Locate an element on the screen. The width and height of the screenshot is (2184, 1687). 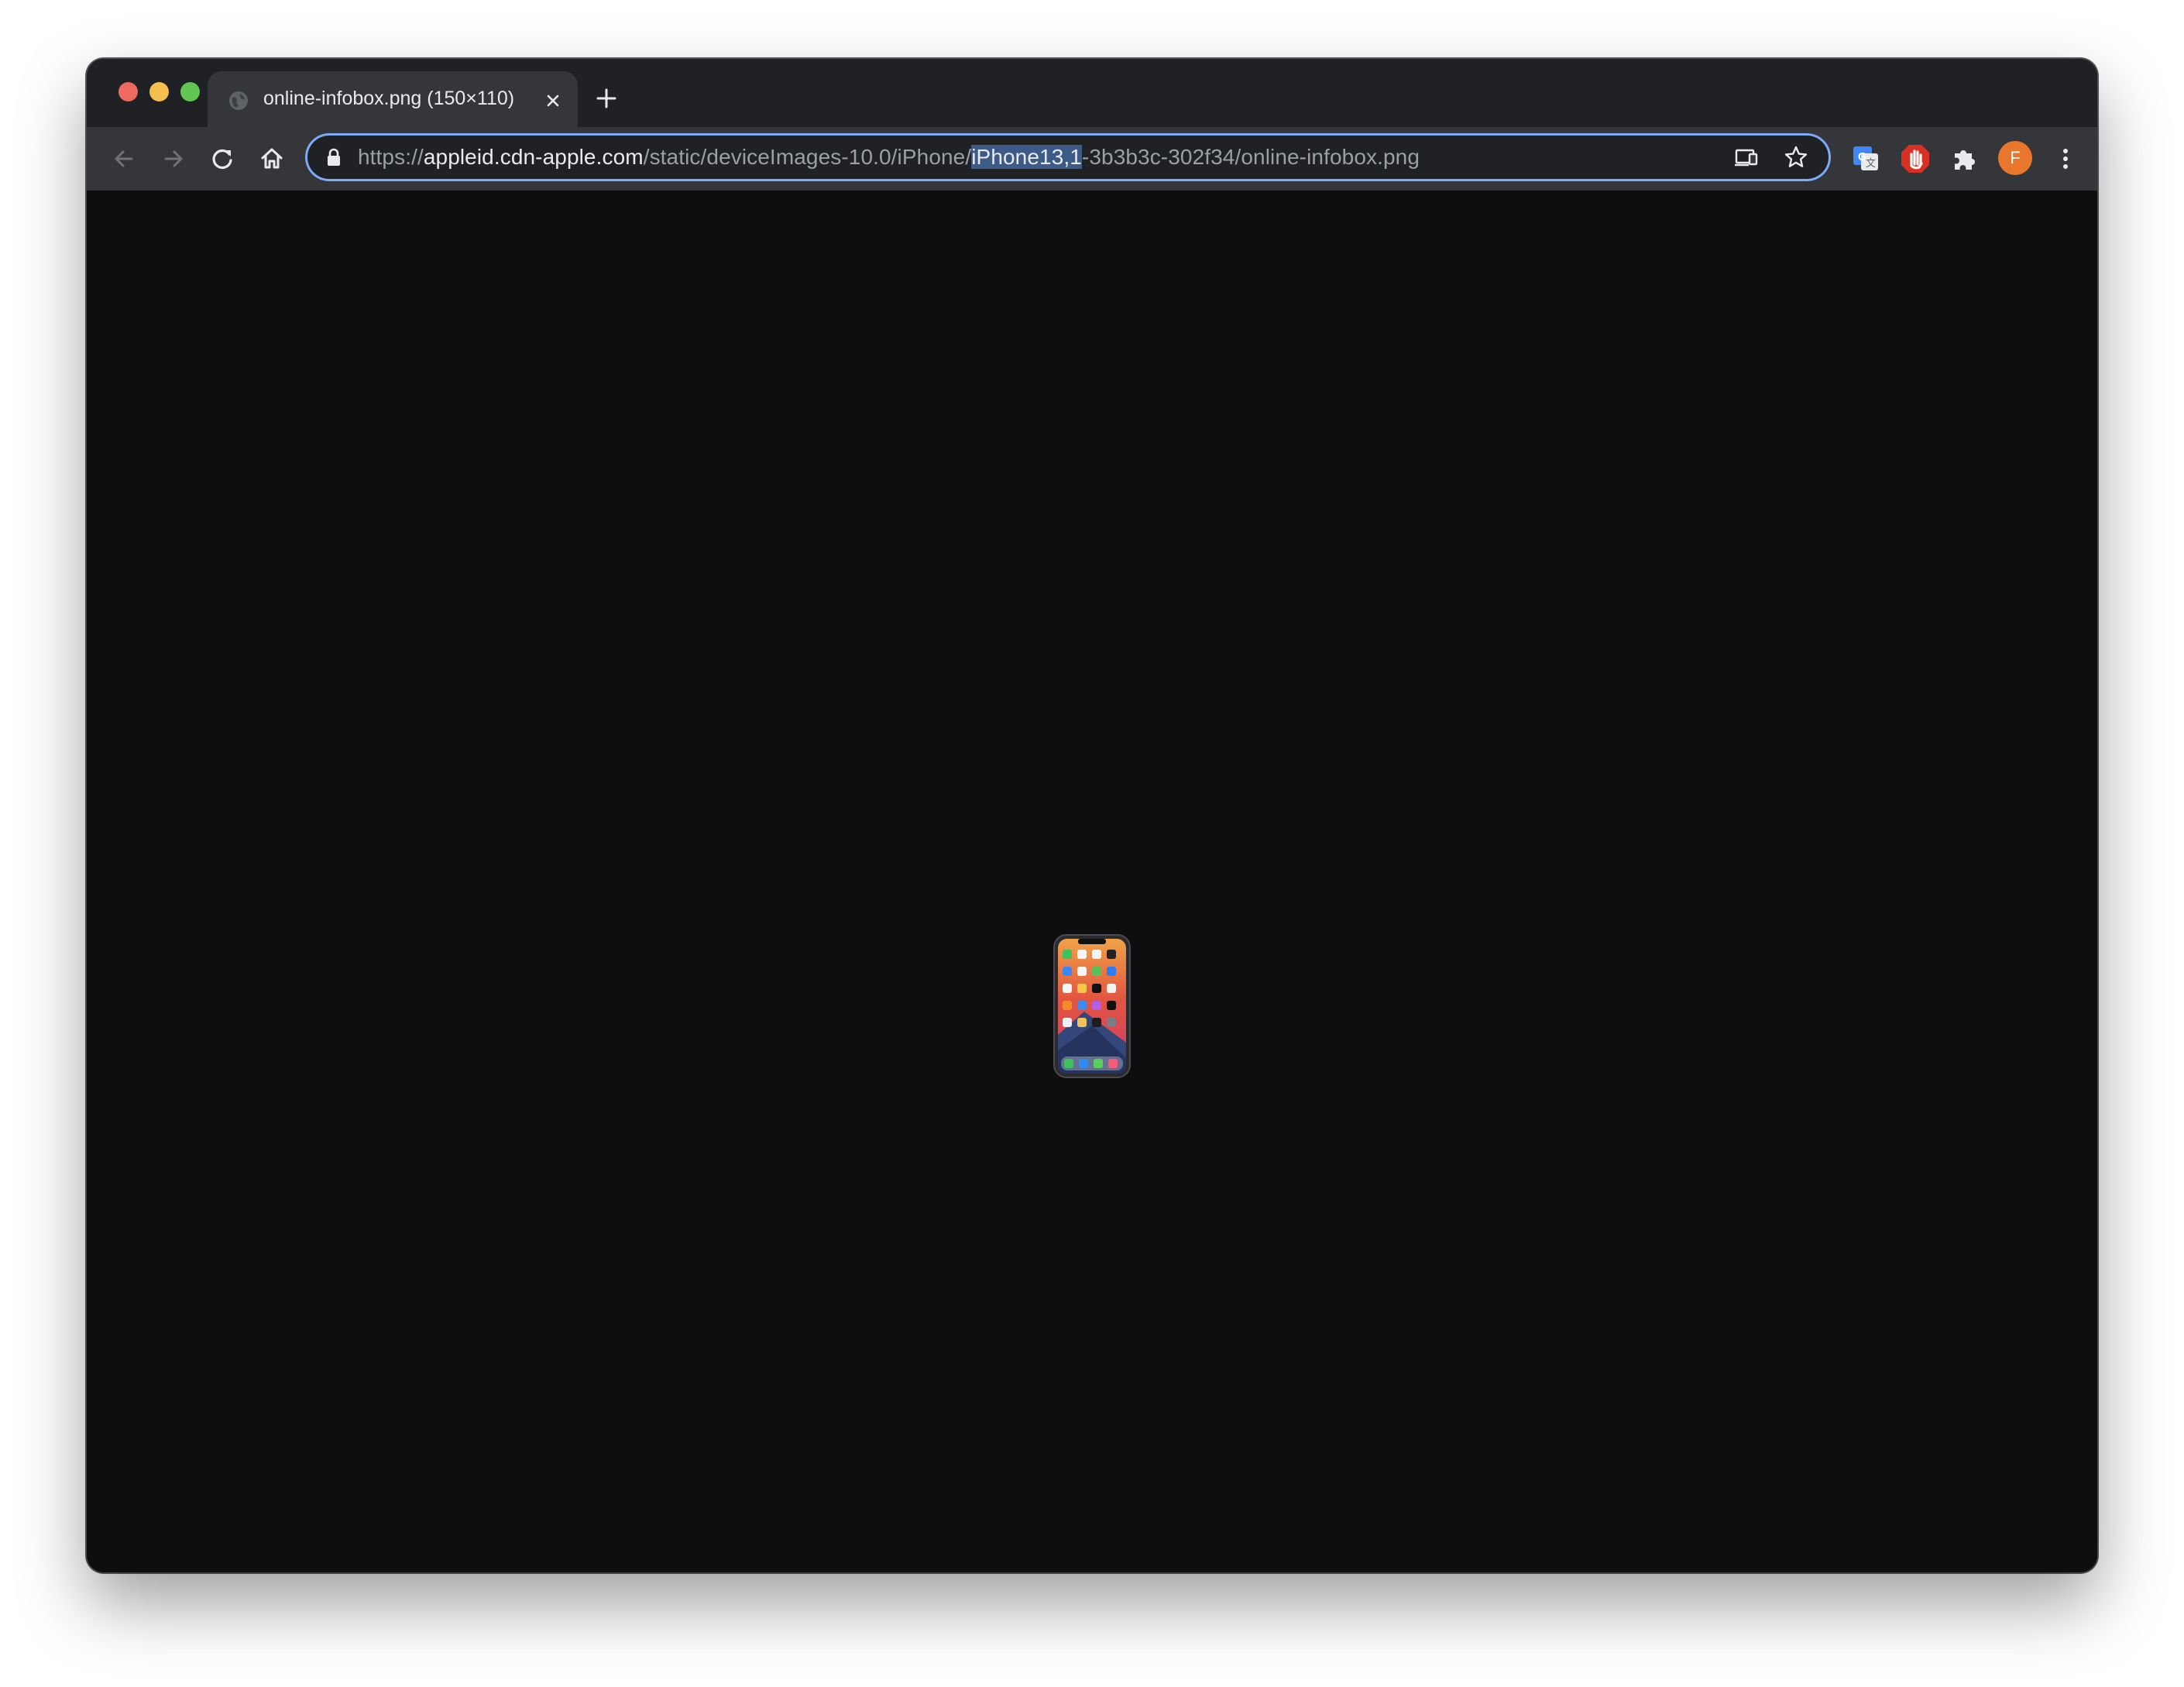
cast-icon is located at coordinates (1746, 157).